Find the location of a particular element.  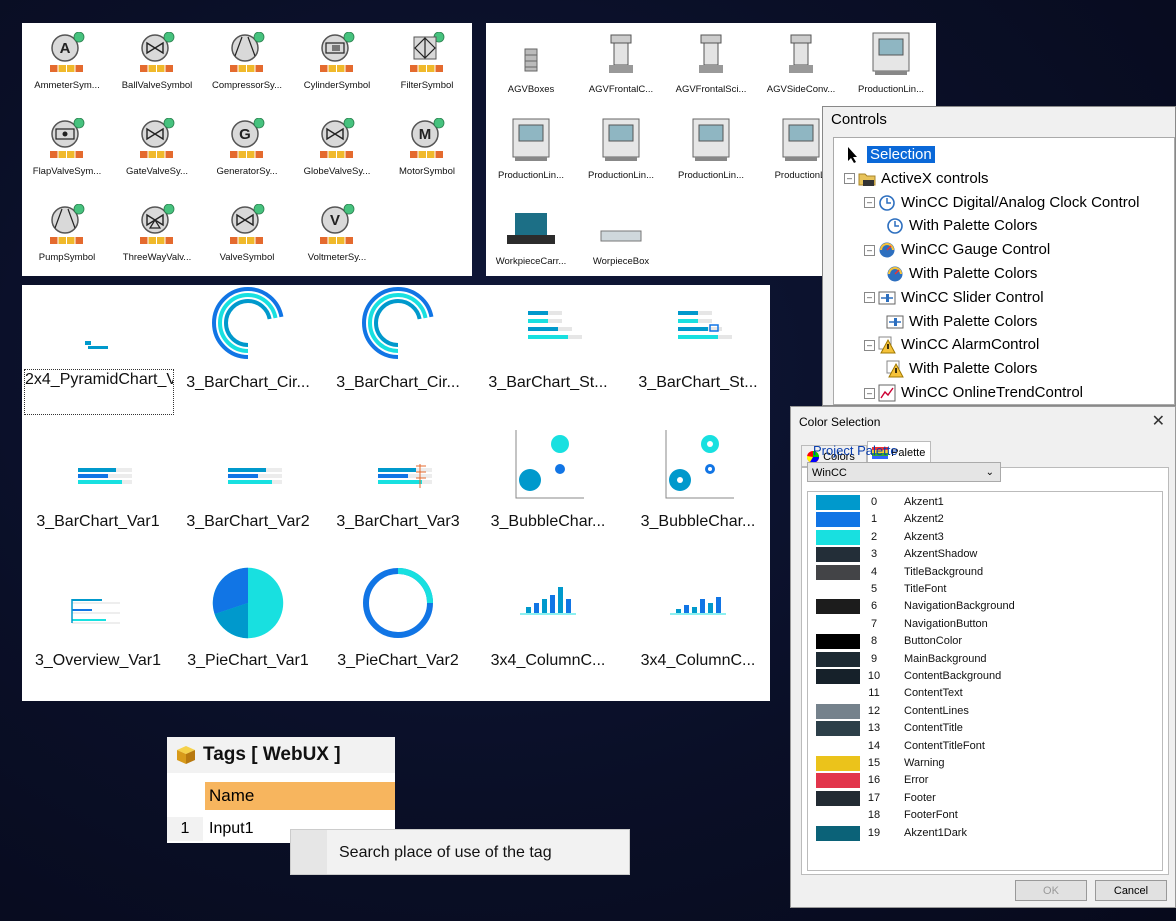

palette-entry: 19 Akzent1Dark is located at coordinates (985, 833).